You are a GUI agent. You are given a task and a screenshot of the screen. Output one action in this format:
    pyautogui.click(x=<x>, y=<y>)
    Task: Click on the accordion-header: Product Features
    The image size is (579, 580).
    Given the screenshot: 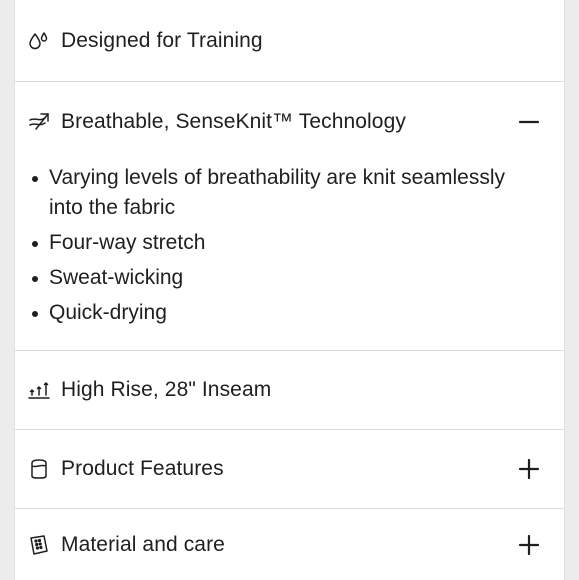 What is the action you would take?
    pyautogui.click(x=284, y=469)
    